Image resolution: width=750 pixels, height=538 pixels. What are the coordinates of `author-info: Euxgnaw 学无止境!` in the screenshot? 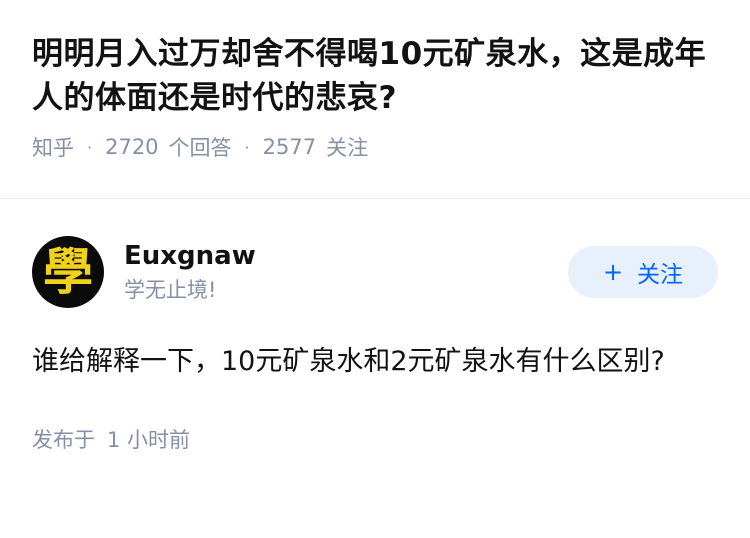 It's located at (190, 272).